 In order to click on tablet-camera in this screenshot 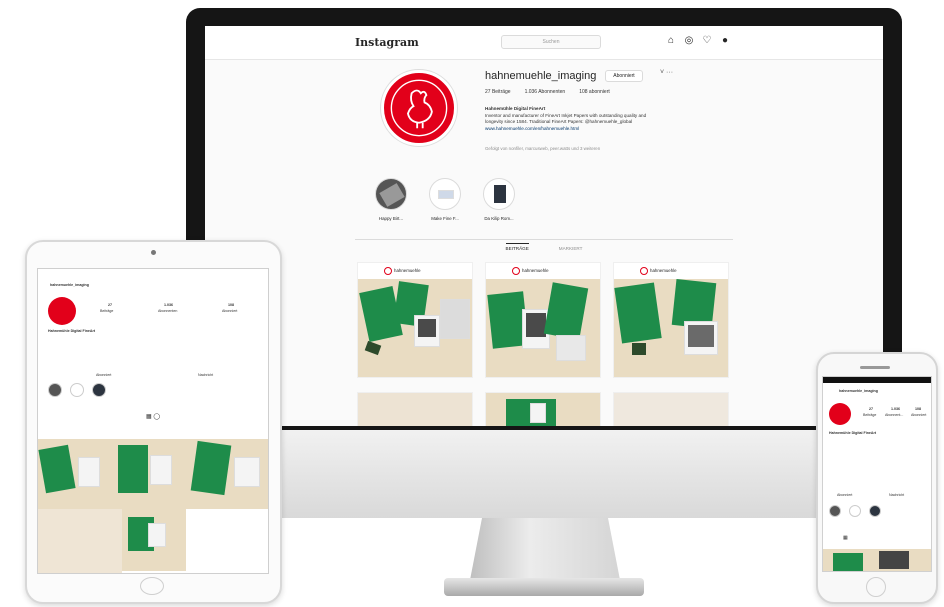, I will do `click(153, 252)`.